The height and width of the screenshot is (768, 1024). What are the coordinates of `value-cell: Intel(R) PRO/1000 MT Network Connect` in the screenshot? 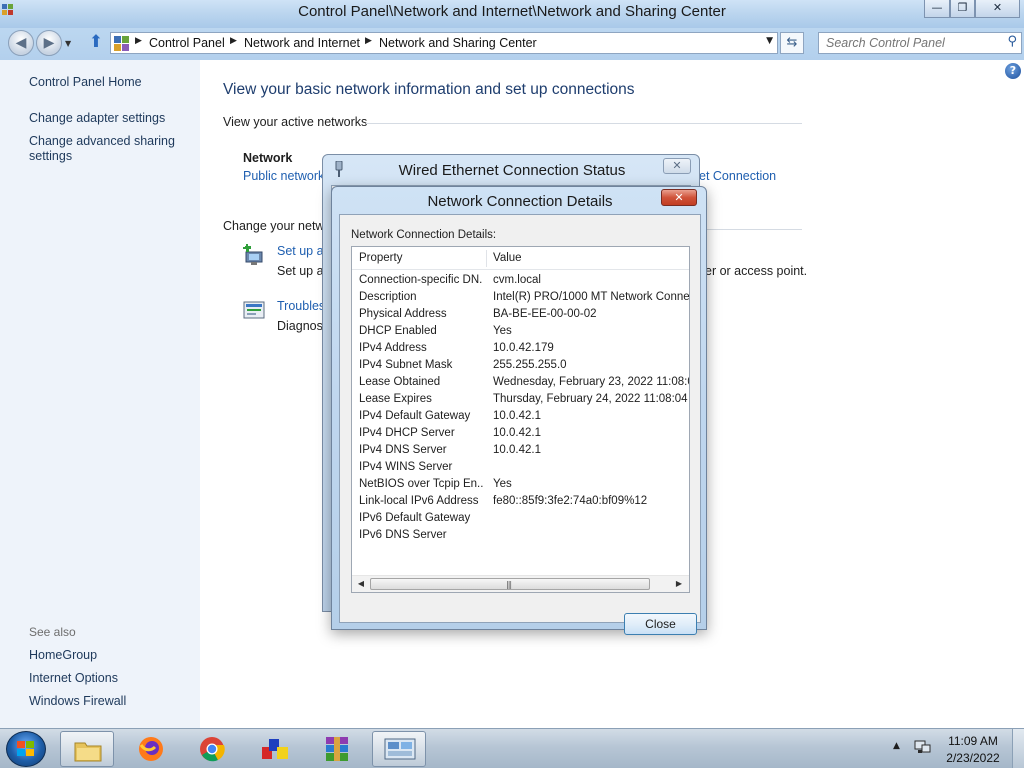 It's located at (591, 297).